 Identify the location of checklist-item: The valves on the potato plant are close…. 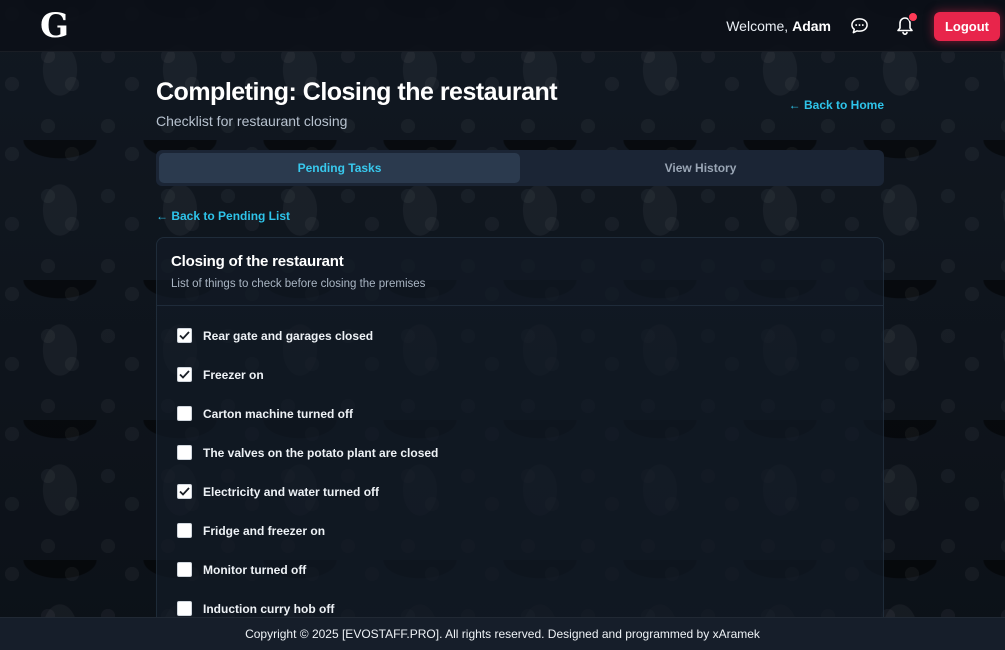
(520, 452).